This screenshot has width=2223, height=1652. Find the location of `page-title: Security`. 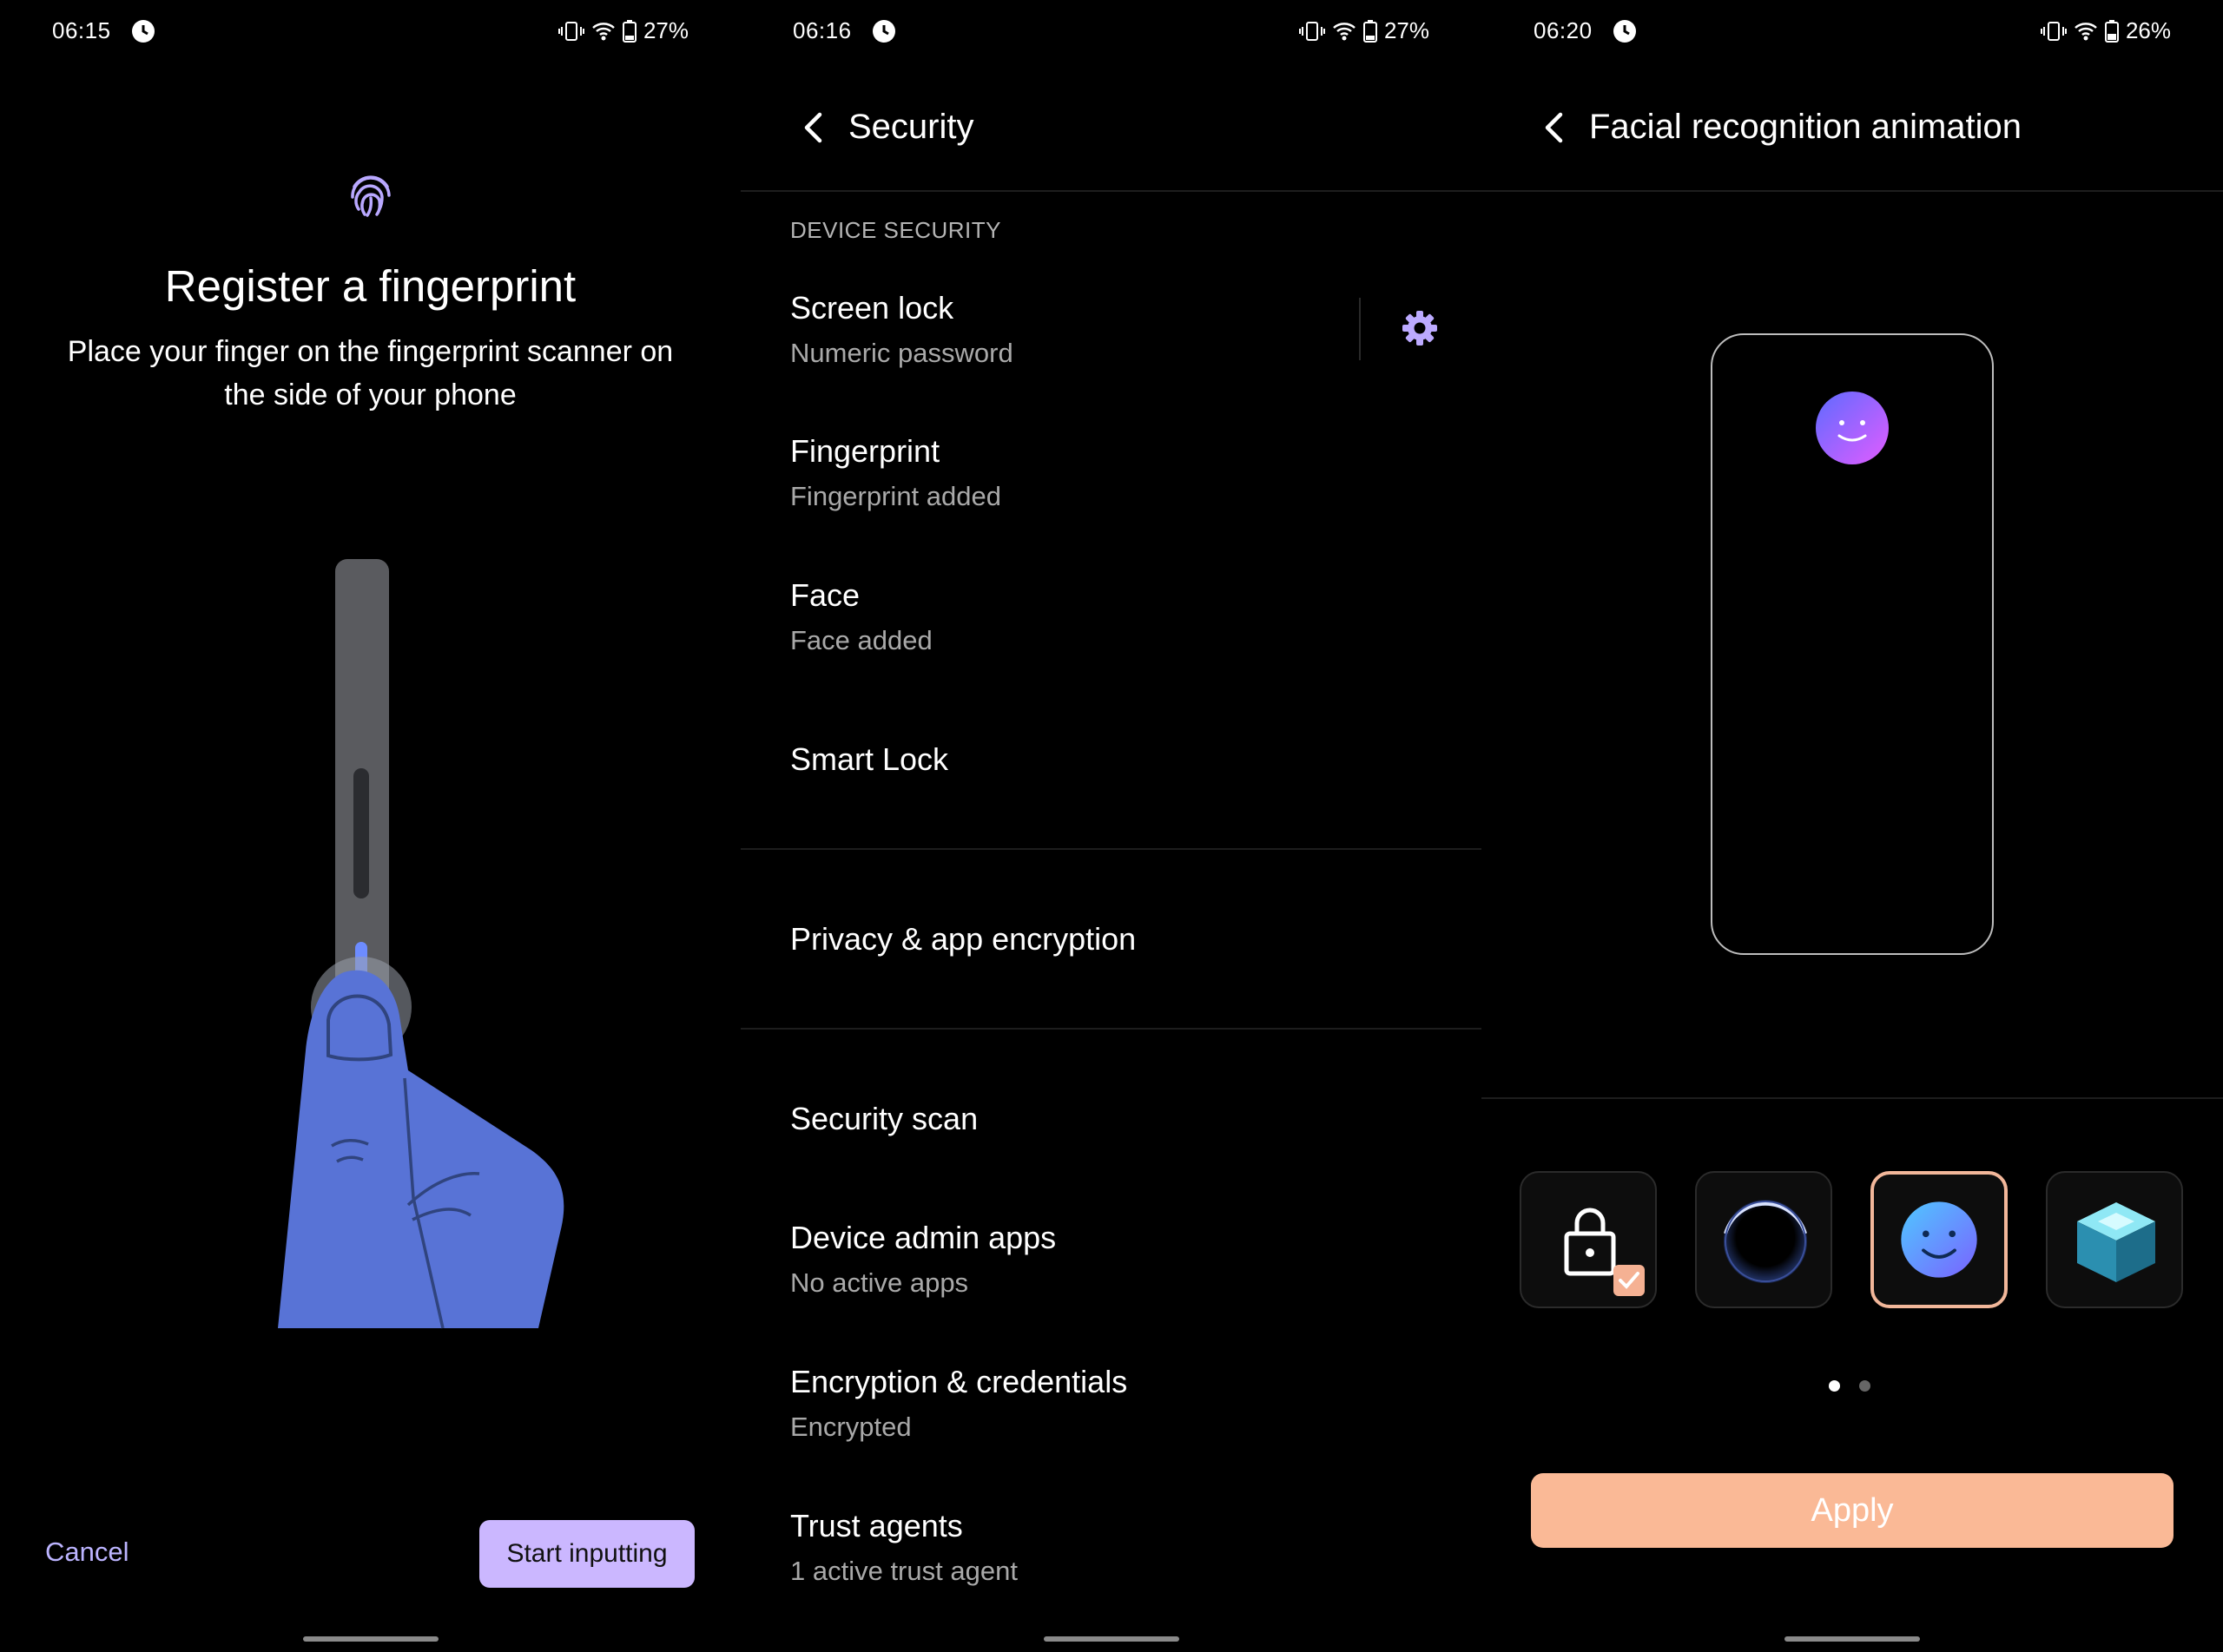

page-title: Security is located at coordinates (911, 127).